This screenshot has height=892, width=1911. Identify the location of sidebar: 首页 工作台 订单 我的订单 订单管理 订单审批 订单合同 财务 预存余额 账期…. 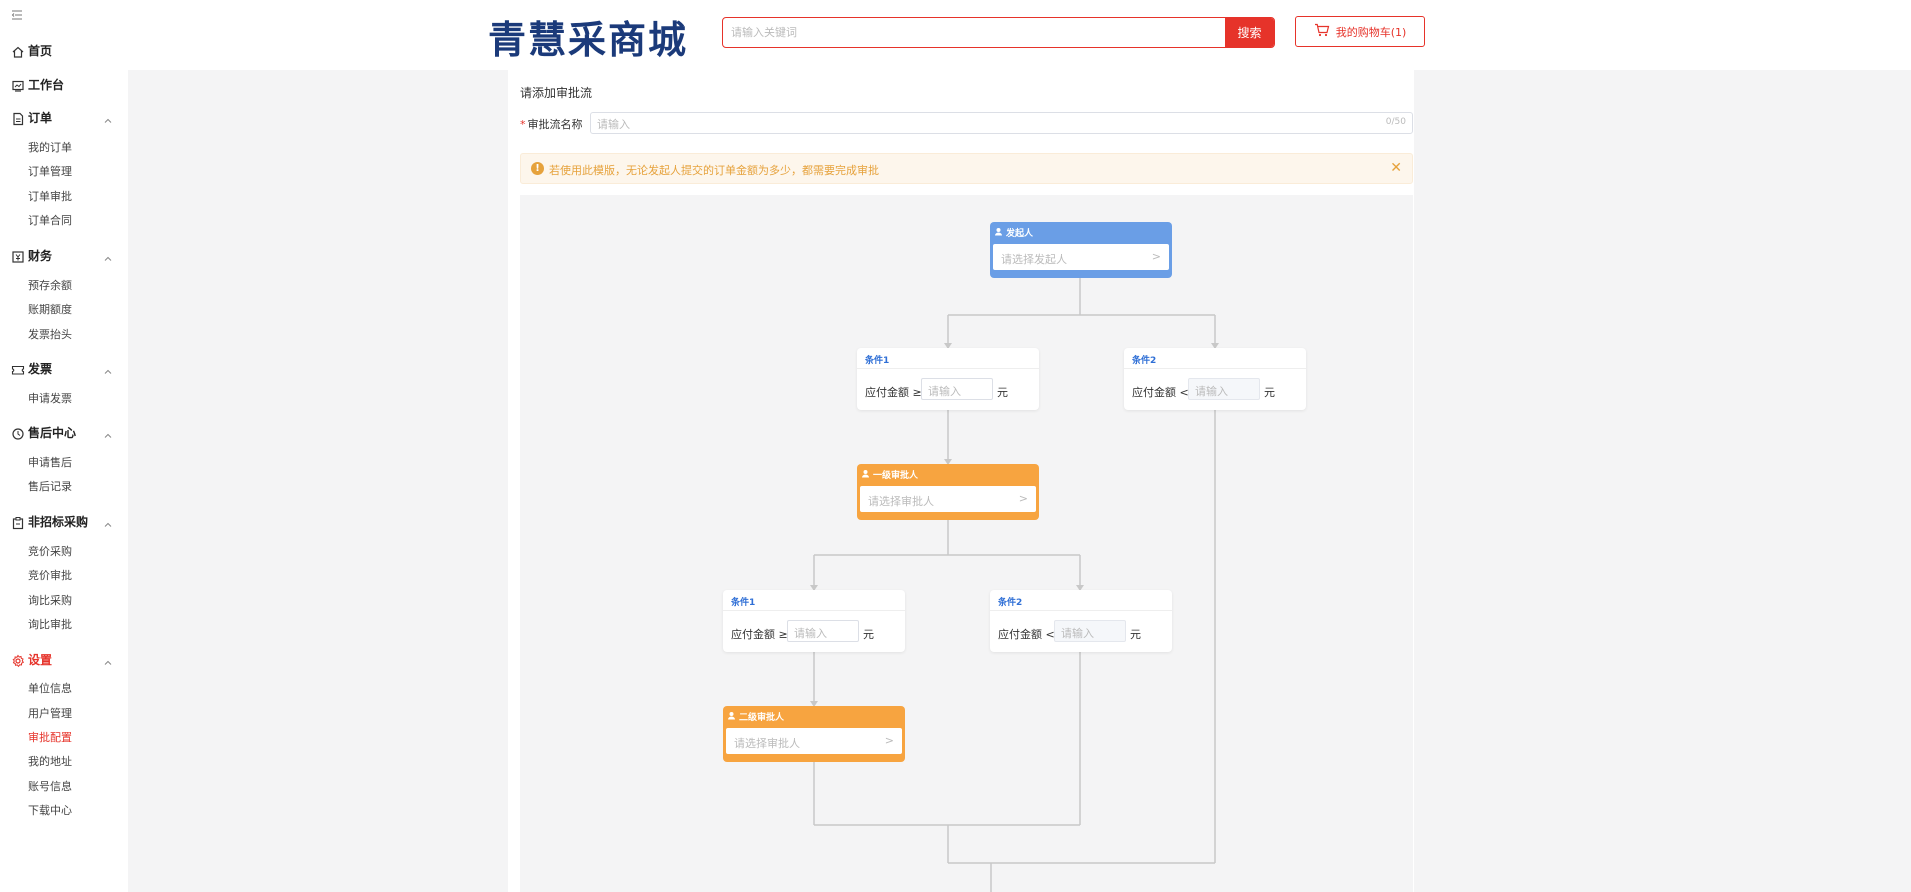
(64, 446).